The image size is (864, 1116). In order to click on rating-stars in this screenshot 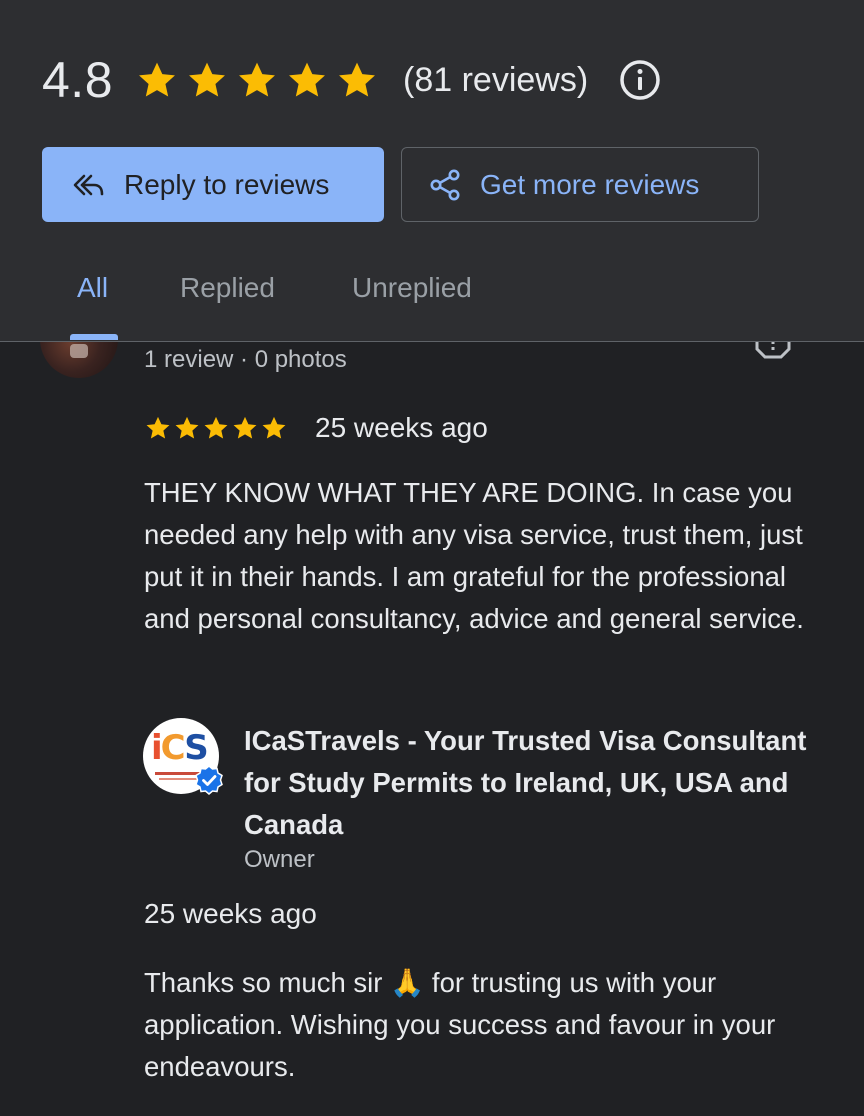, I will do `click(260, 80)`.